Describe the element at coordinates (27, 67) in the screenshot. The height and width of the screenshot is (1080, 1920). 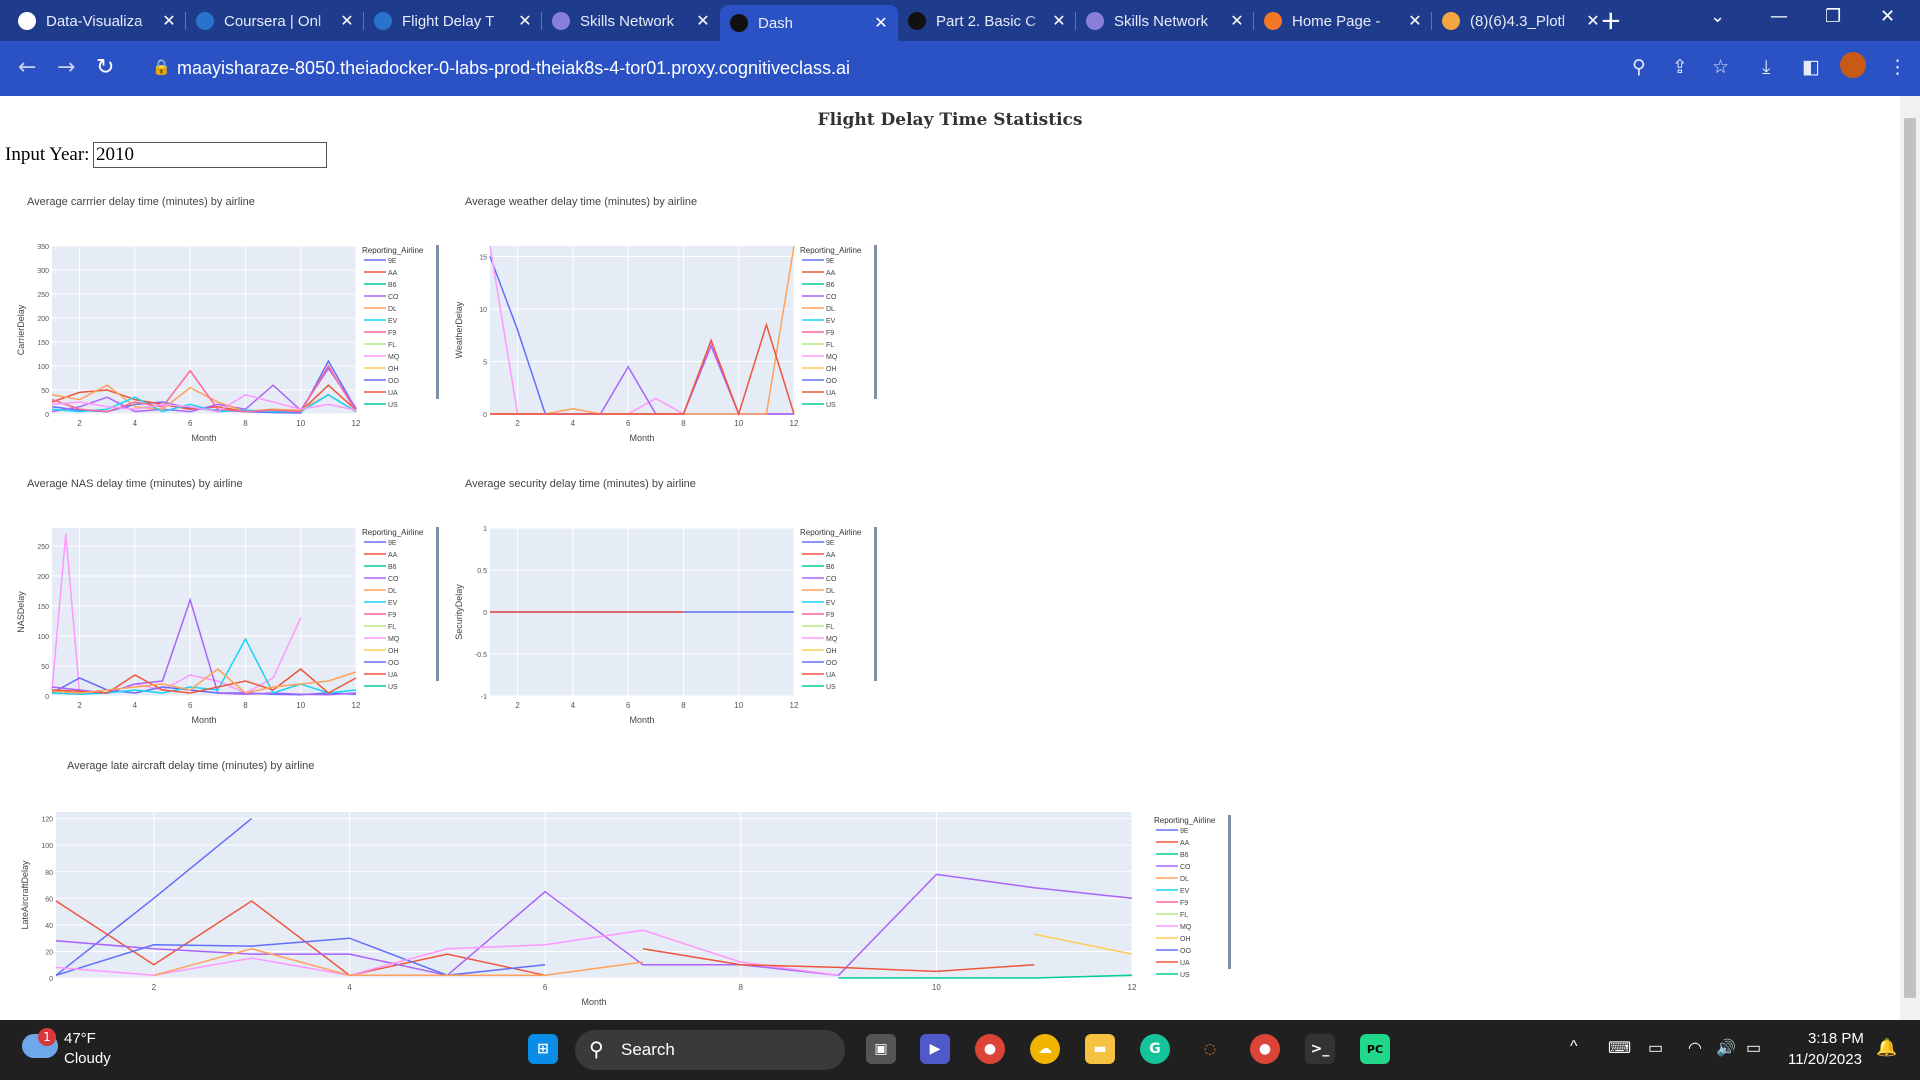
I see `back-icon: ←` at that location.